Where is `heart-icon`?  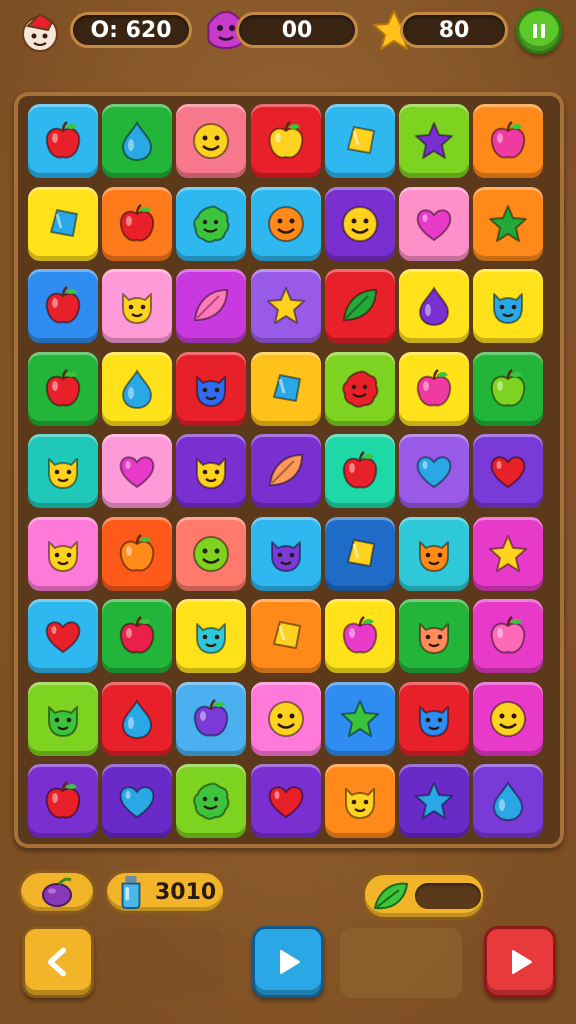
heart-icon is located at coordinates (434, 472).